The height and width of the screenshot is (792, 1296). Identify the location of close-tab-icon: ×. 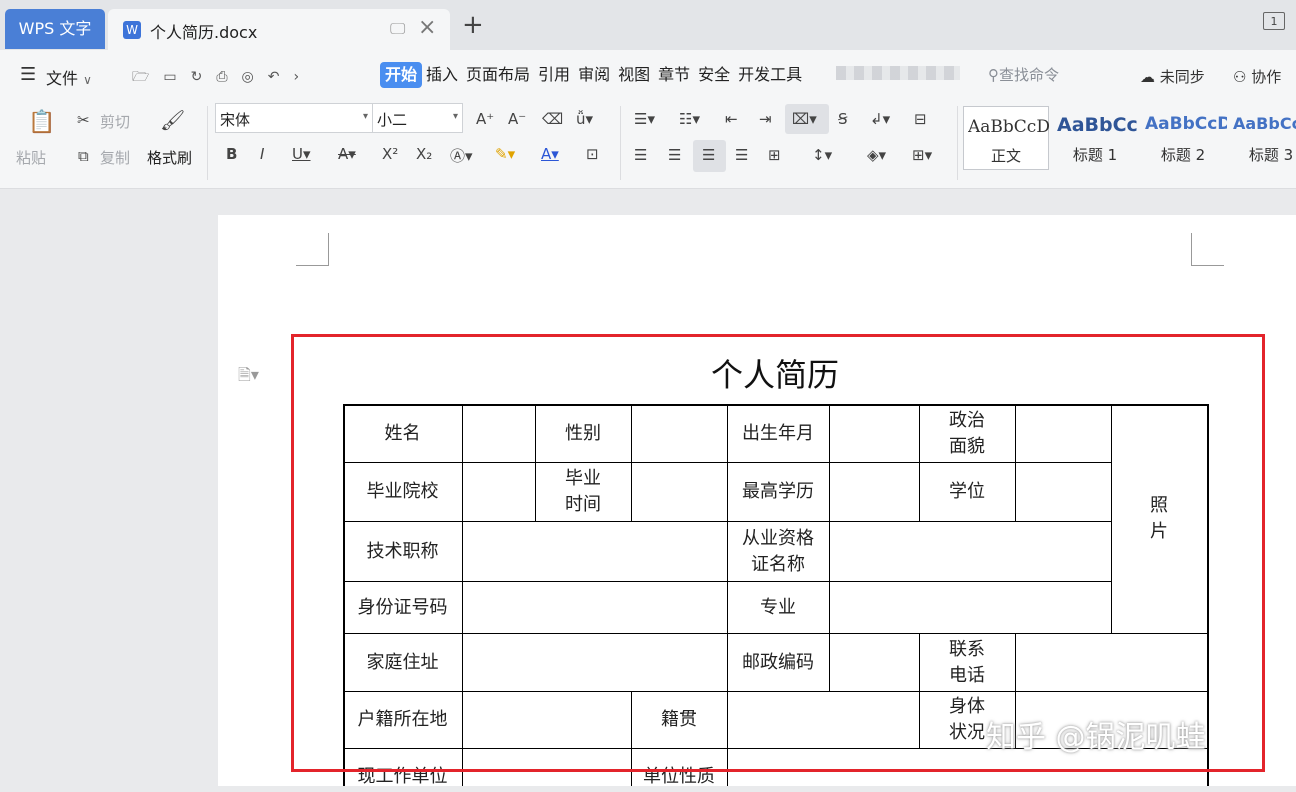
(427, 27).